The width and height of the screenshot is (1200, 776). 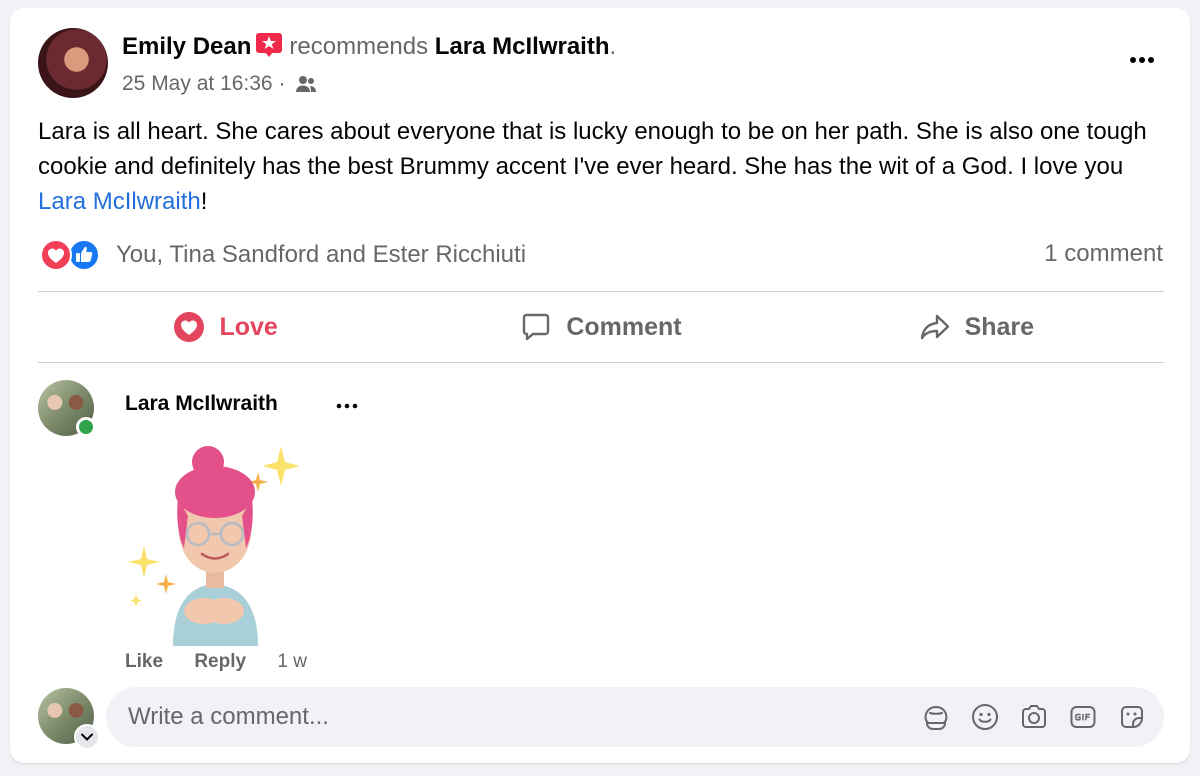 What do you see at coordinates (1142, 60) in the screenshot?
I see `more-options-icon` at bounding box center [1142, 60].